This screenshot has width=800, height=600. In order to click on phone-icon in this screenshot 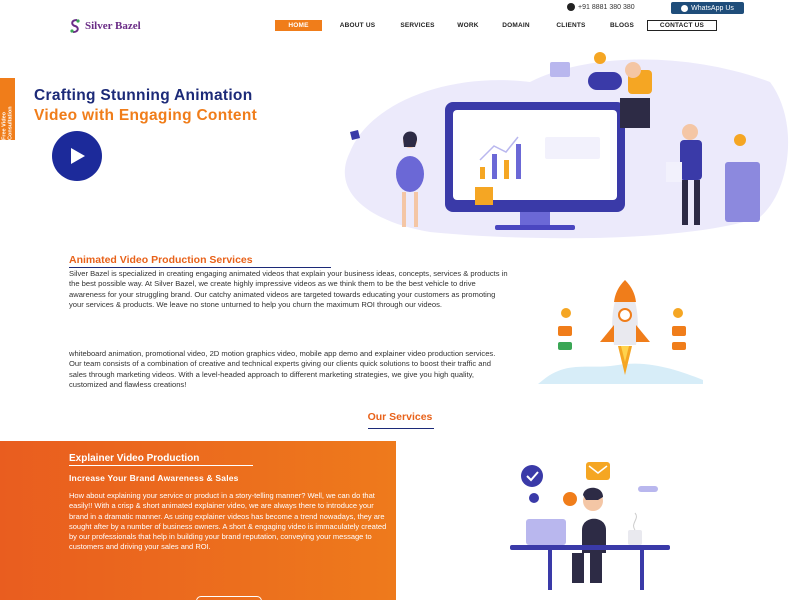, I will do `click(571, 7)`.